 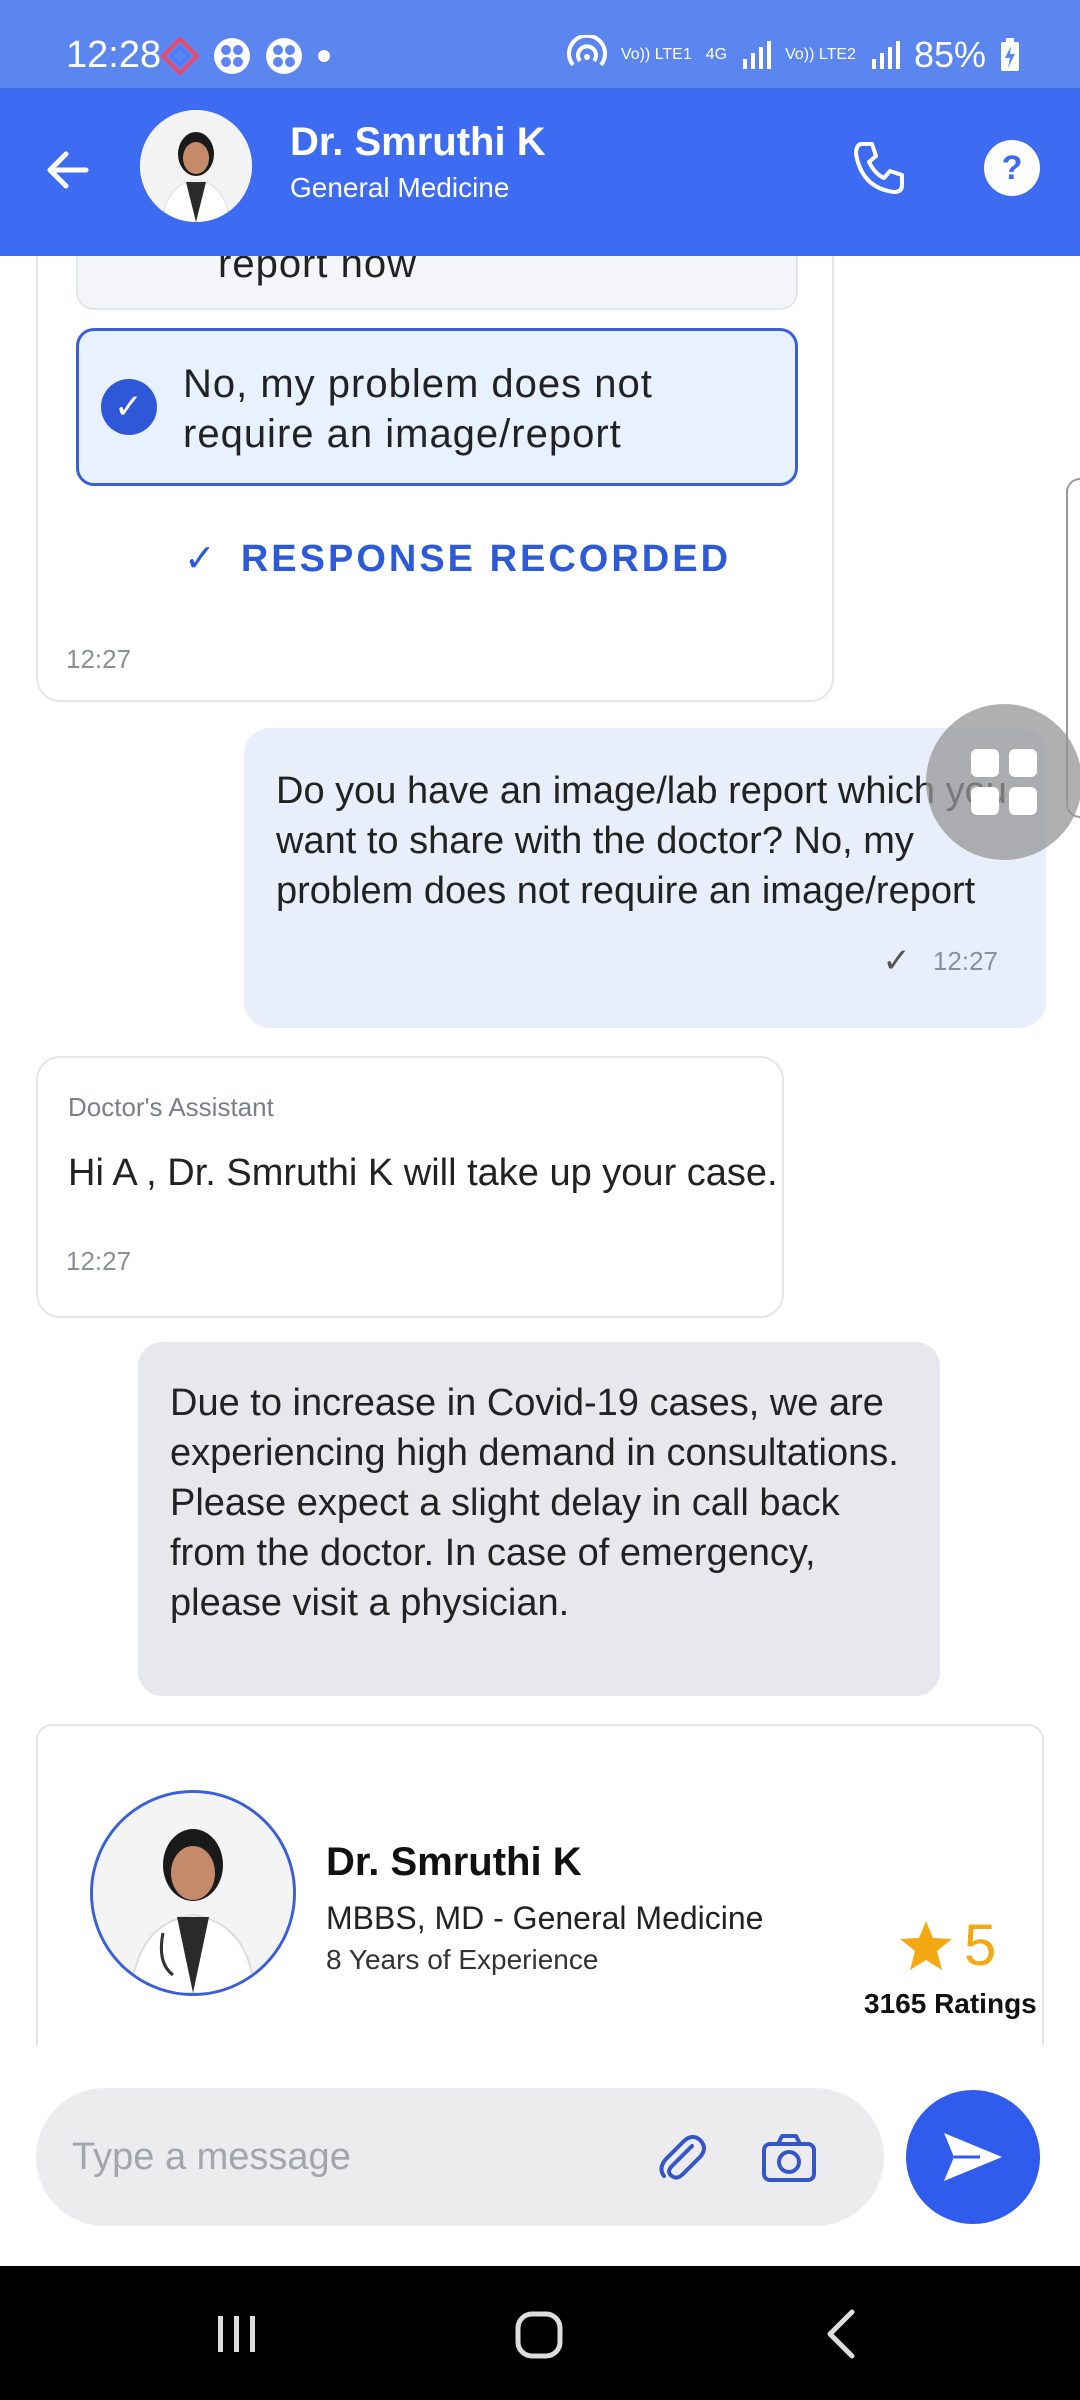 What do you see at coordinates (462, 1959) in the screenshot?
I see `doctor-experience: 8 Years of Experience` at bounding box center [462, 1959].